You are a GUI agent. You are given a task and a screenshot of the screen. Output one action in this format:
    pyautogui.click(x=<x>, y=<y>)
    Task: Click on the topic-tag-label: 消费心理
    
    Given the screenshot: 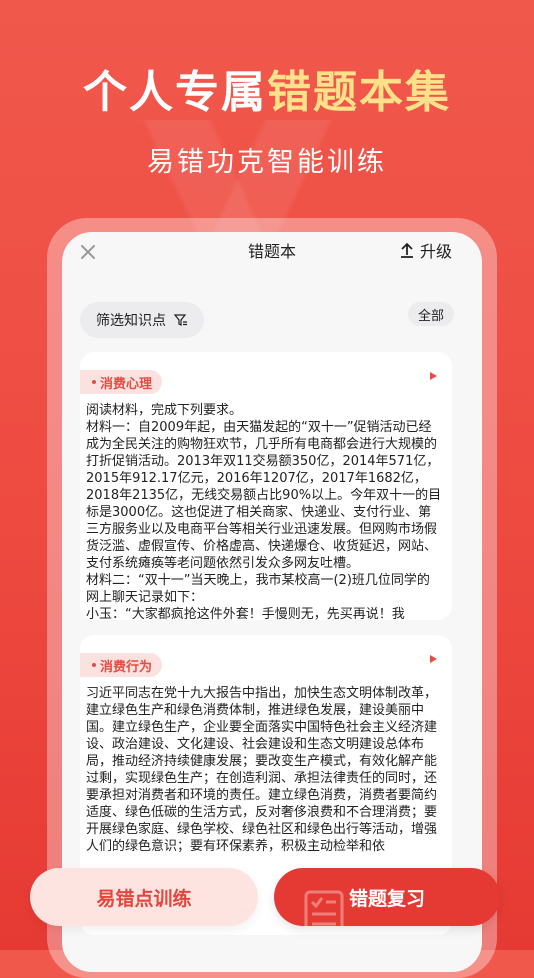 What is the action you would take?
    pyautogui.click(x=126, y=384)
    